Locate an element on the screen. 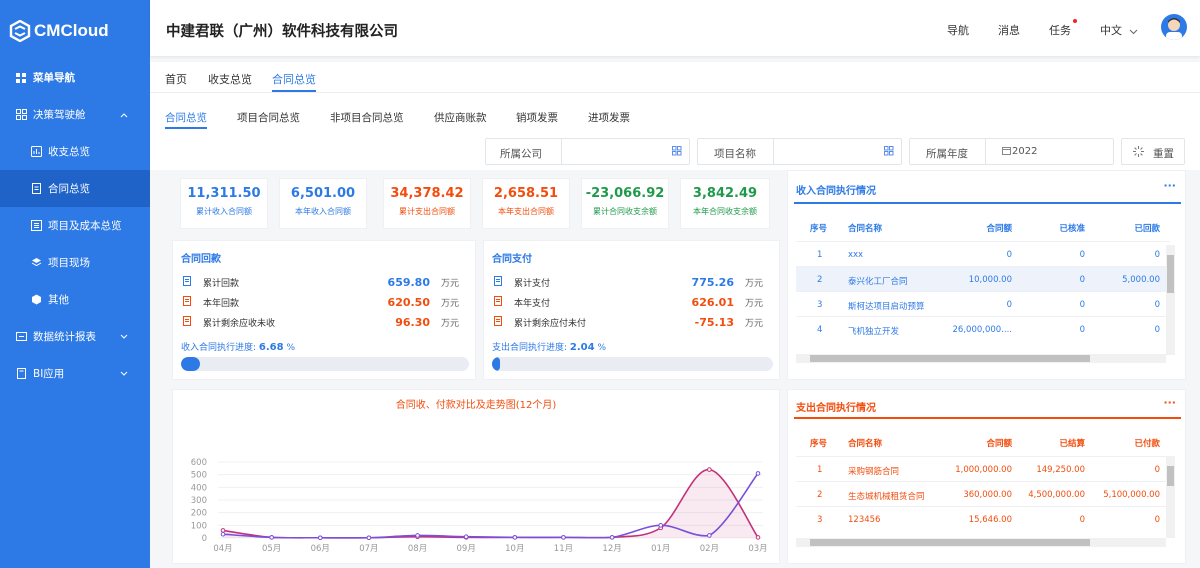  tab-home: 首页 is located at coordinates (176, 79).